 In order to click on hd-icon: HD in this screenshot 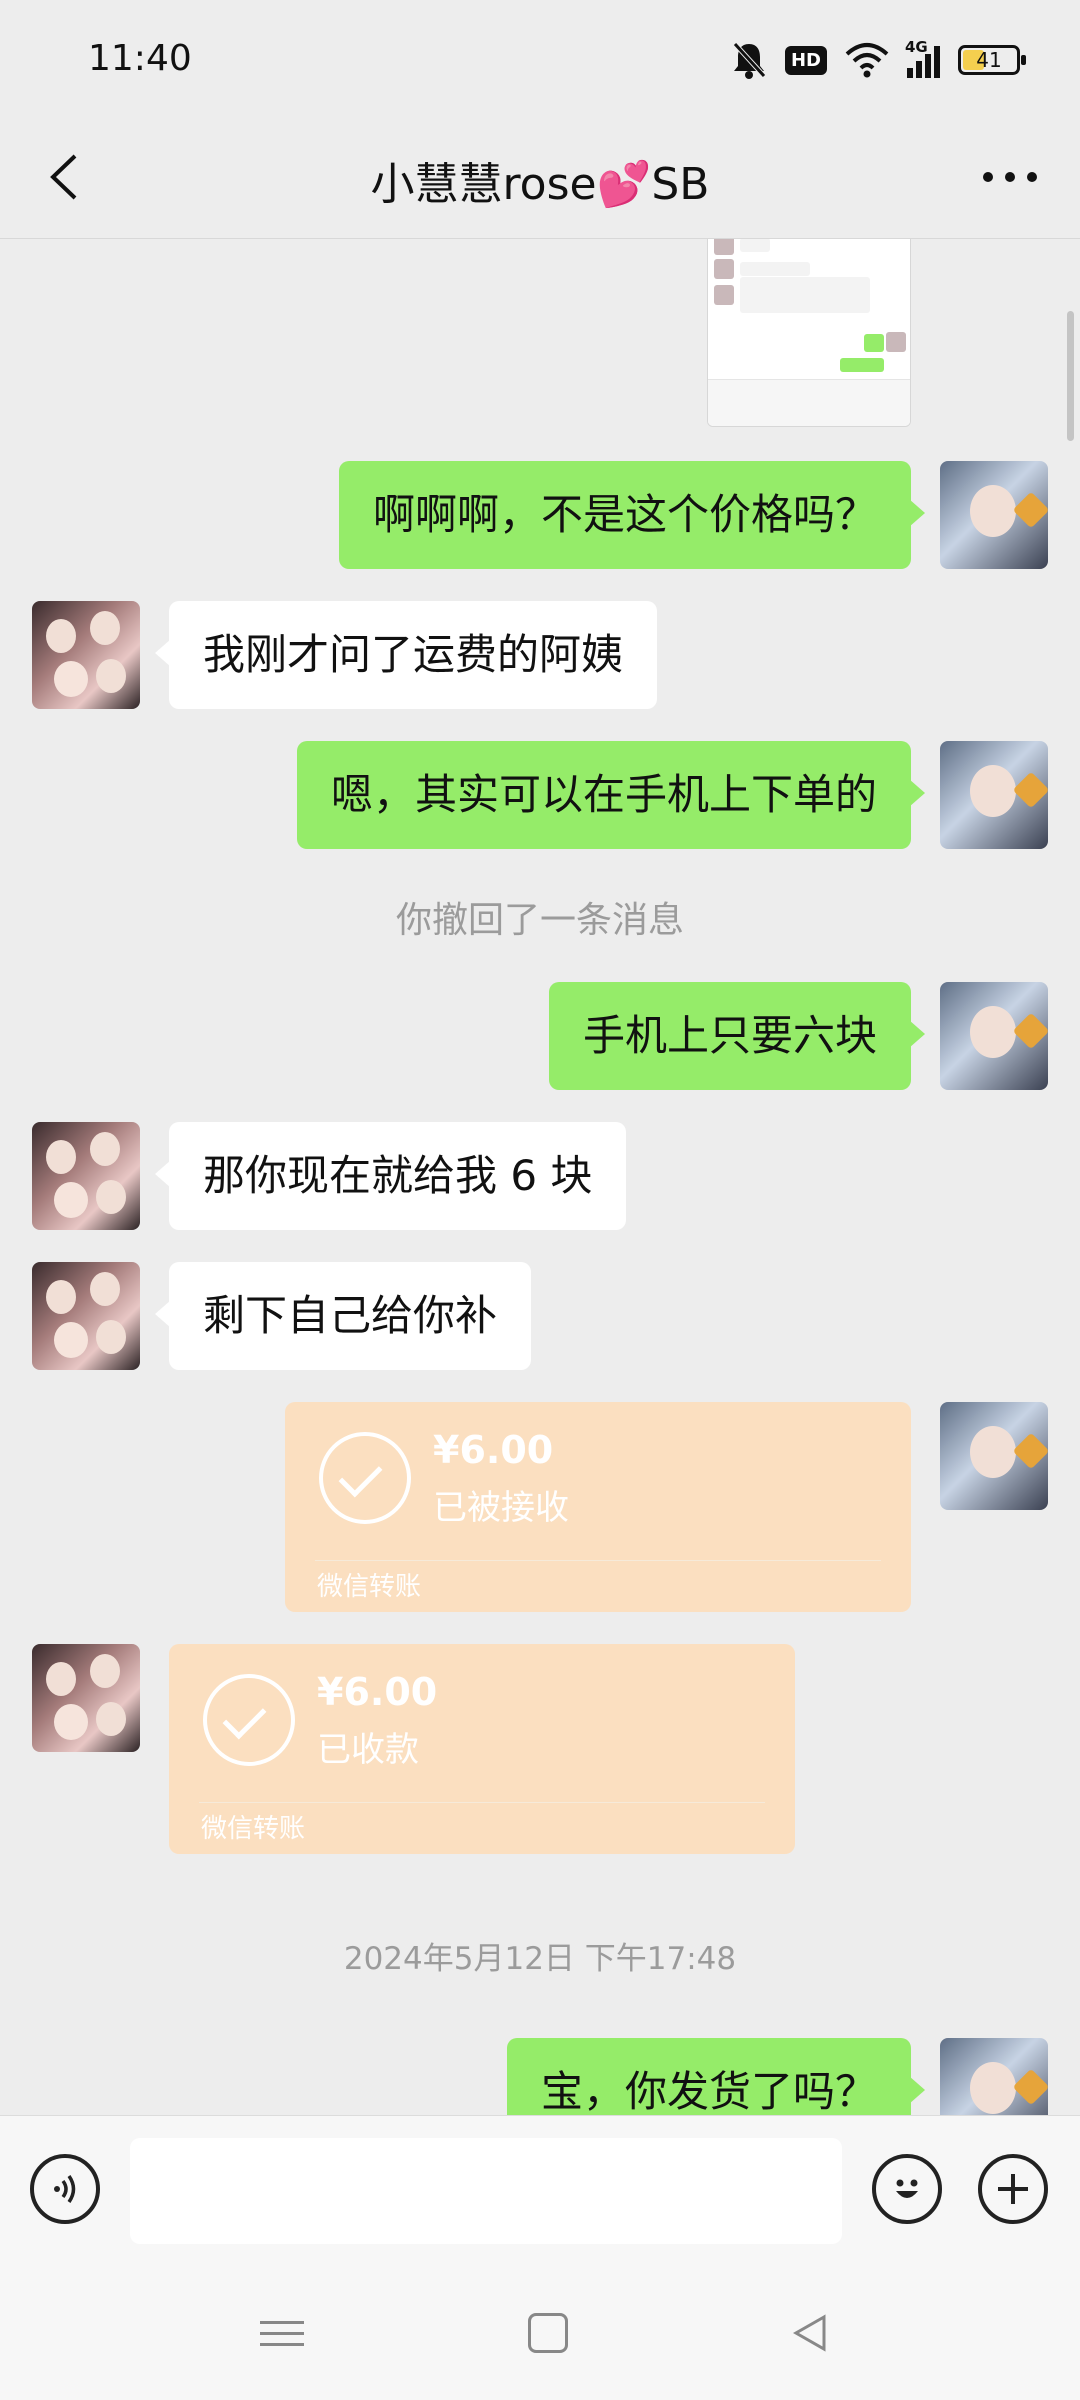, I will do `click(805, 60)`.